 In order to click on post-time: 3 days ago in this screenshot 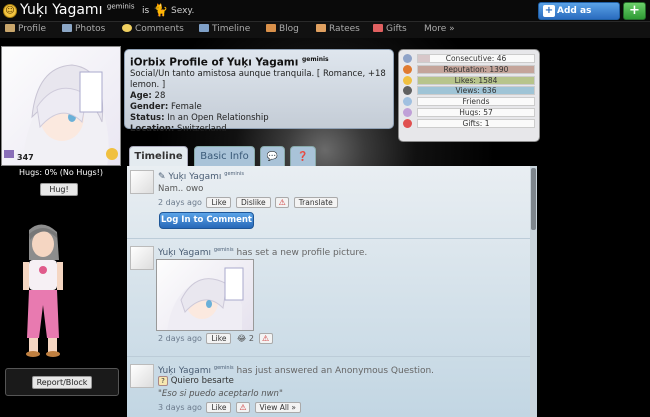, I will do `click(180, 407)`.